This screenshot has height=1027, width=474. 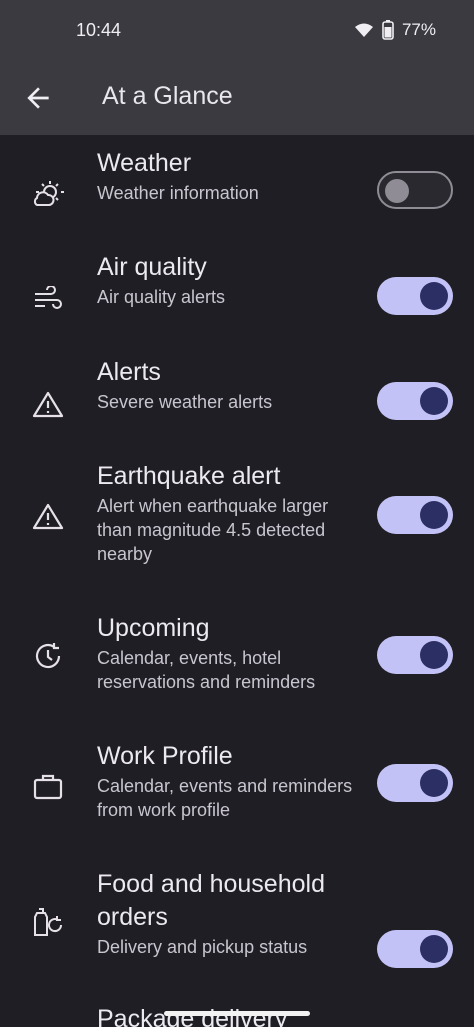 I want to click on battery-percent: 77%, so click(x=418, y=29).